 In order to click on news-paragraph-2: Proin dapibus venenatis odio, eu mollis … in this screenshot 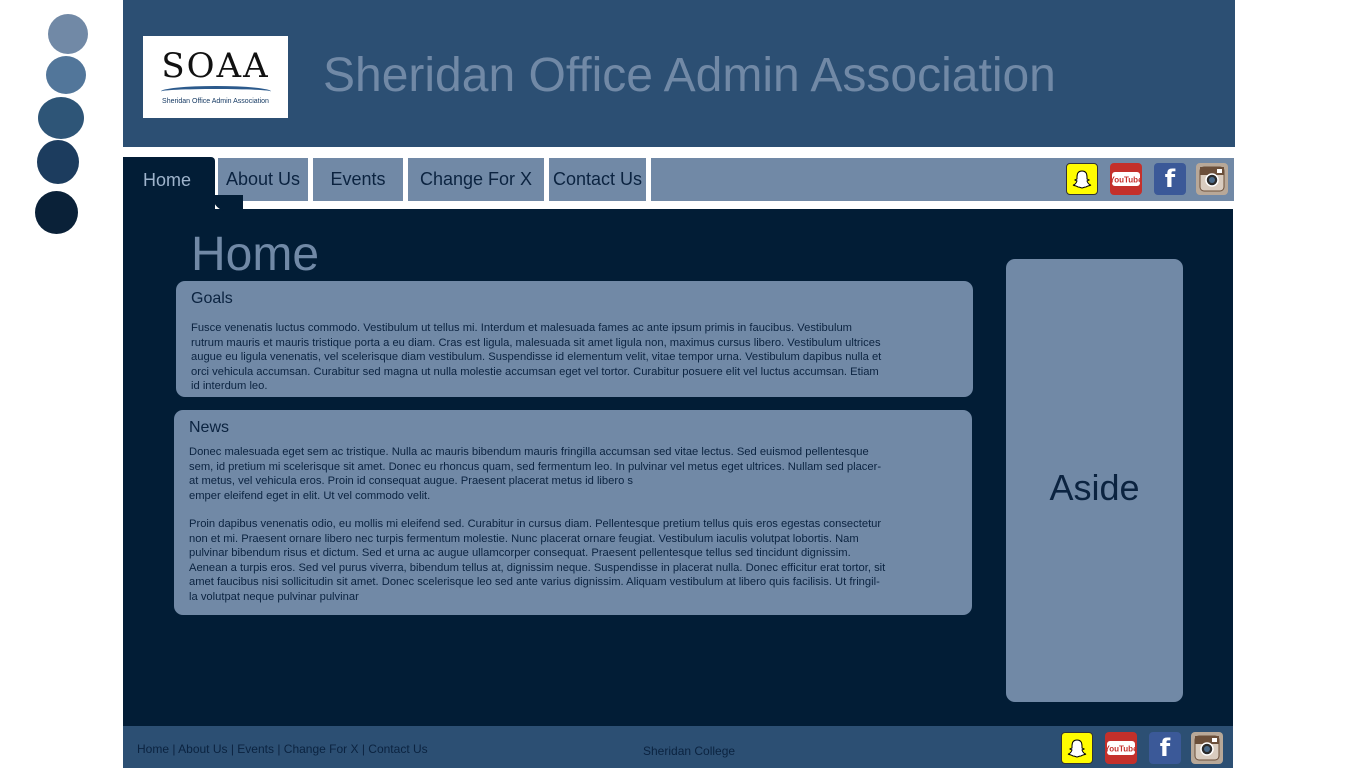, I will do `click(537, 560)`.